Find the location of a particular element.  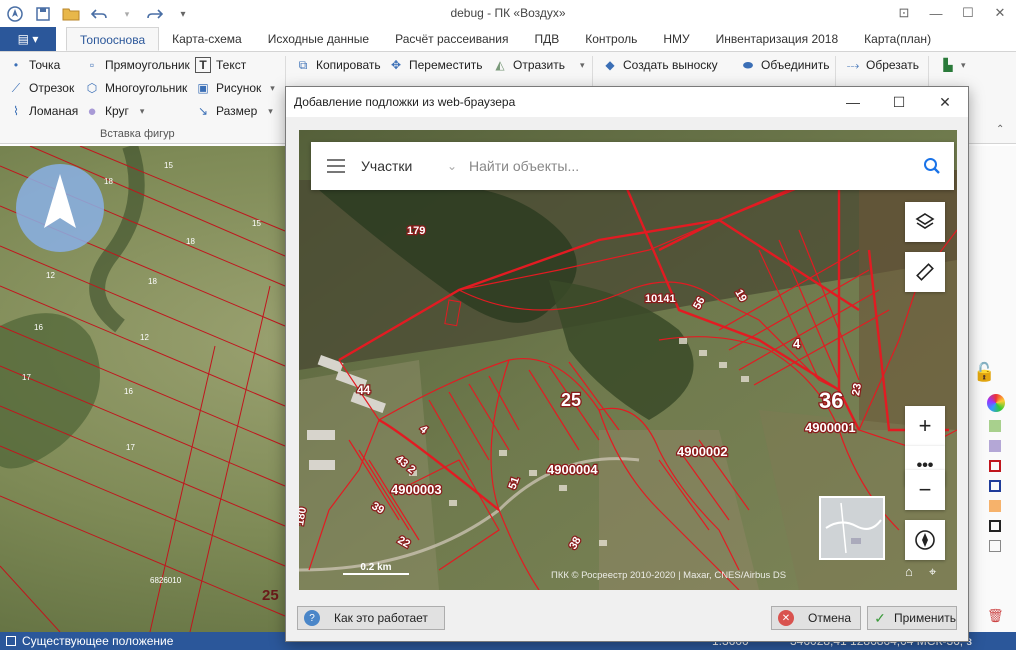

layers-icon is located at coordinates (925, 222).